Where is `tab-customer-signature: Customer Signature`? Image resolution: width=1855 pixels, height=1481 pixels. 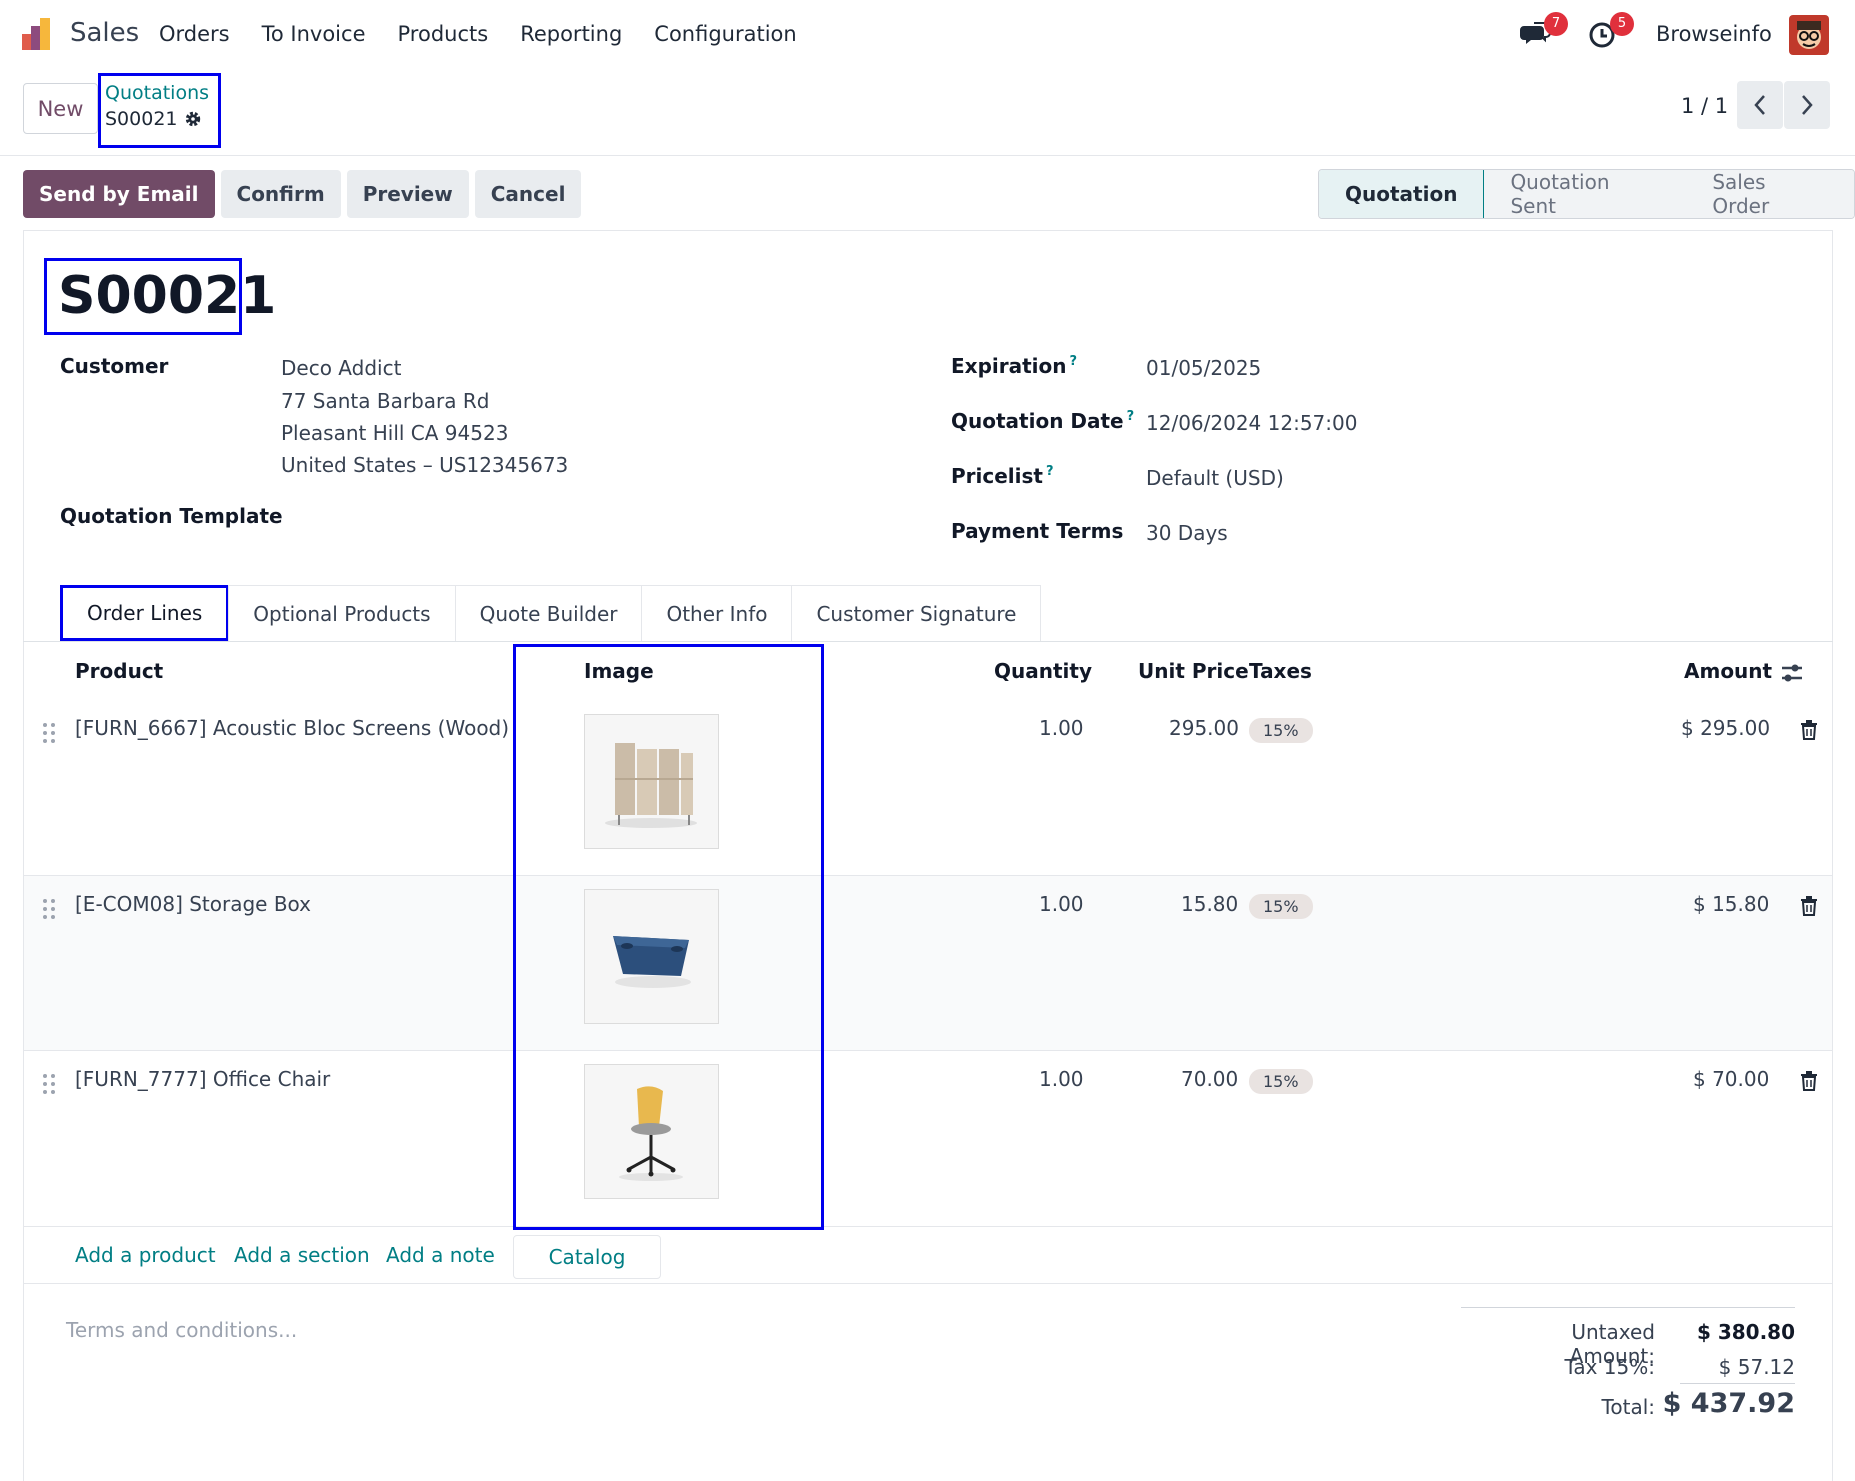
tab-customer-signature: Customer Signature is located at coordinates (916, 613).